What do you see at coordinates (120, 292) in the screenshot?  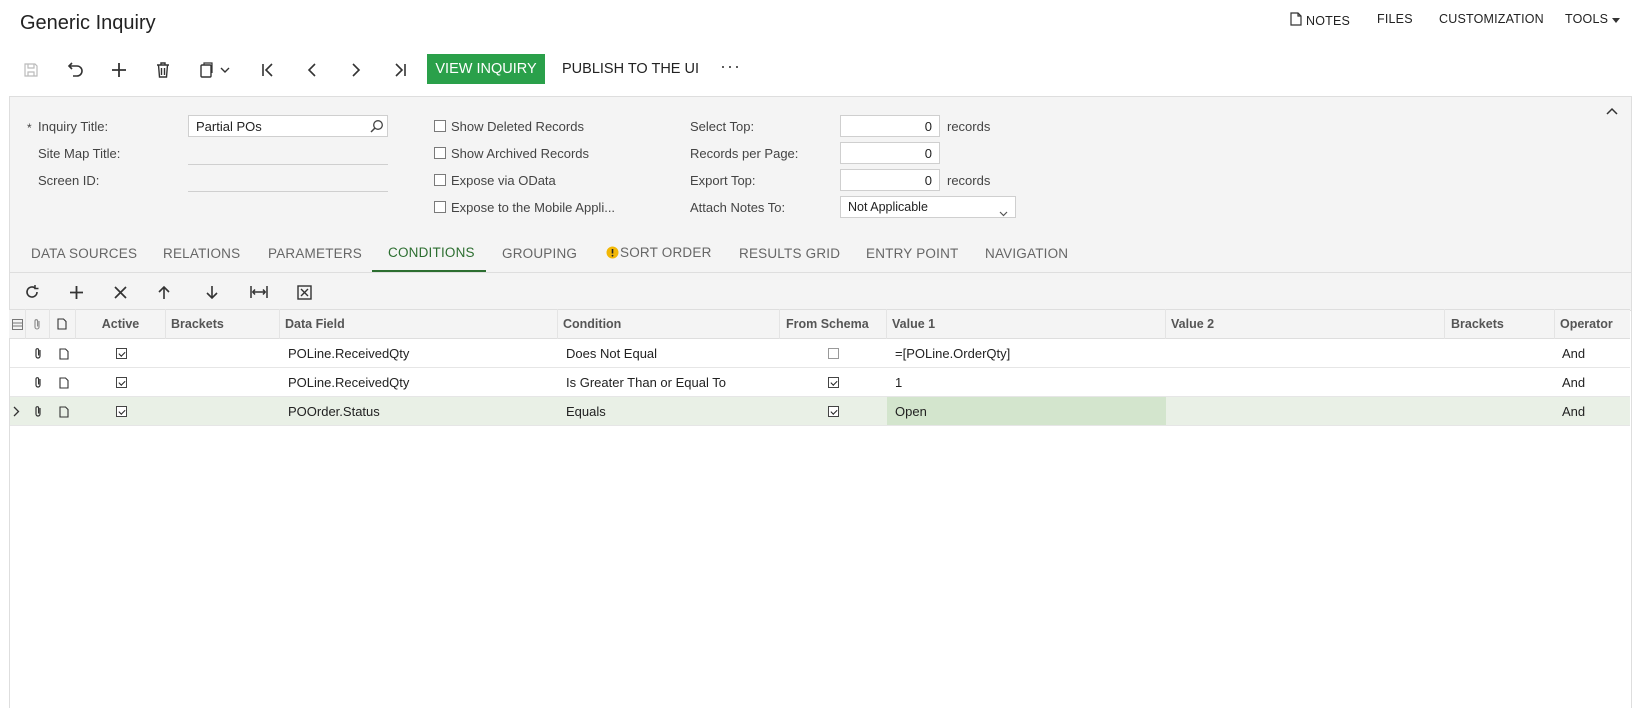 I see `delete-row-icon` at bounding box center [120, 292].